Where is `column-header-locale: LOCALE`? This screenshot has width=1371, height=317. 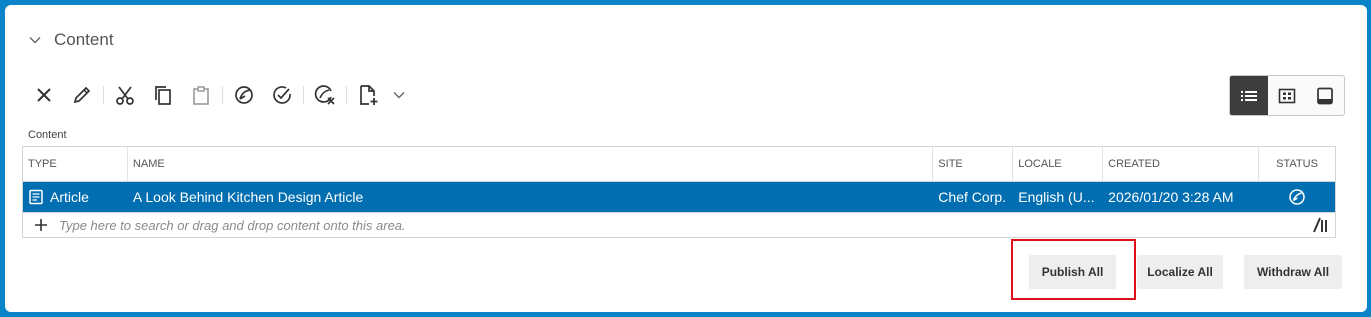
column-header-locale: LOCALE is located at coordinates (1058, 164).